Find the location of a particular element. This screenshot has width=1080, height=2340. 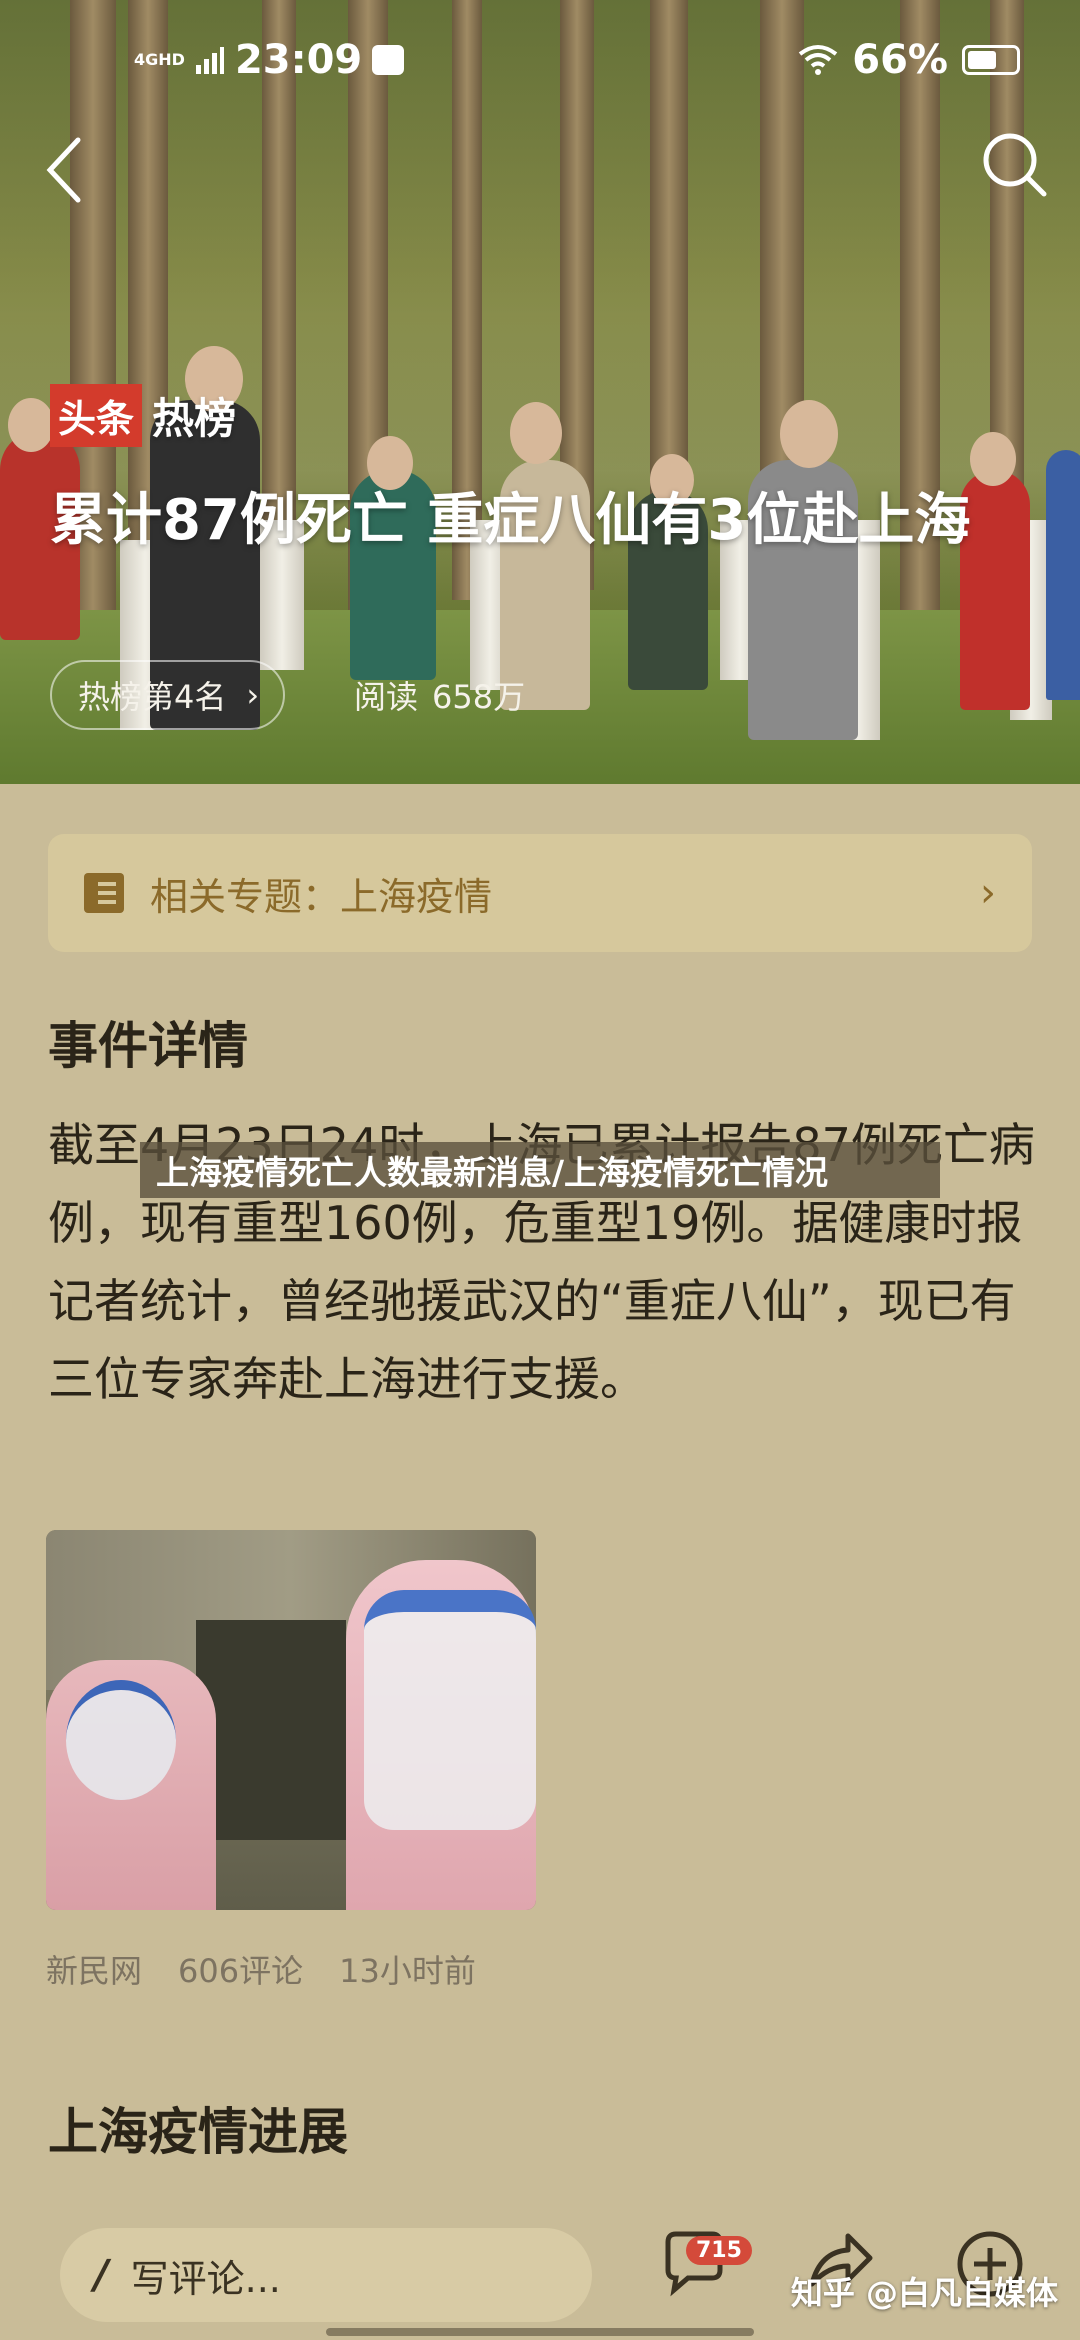

topic-book-icon is located at coordinates (104, 893).